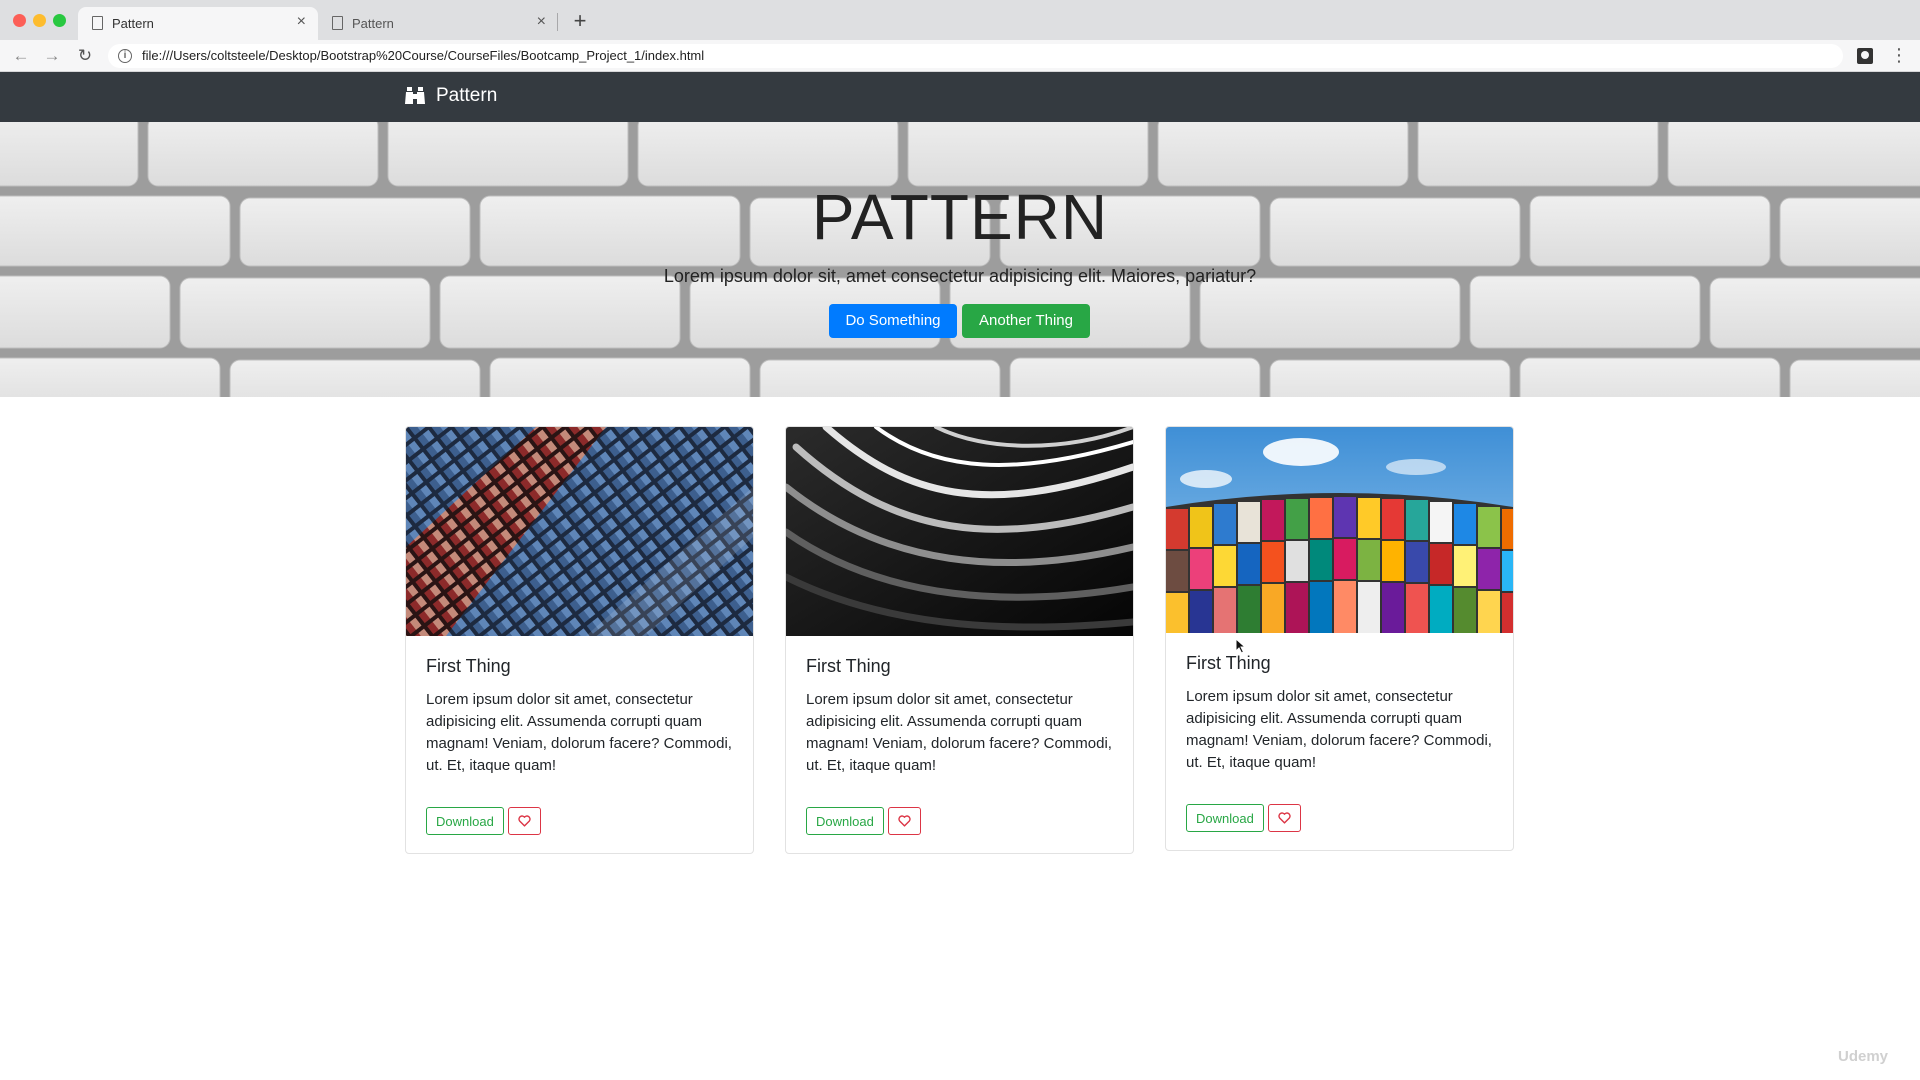 The width and height of the screenshot is (1920, 1080). Describe the element at coordinates (125, 56) in the screenshot. I see `info-icon: i` at that location.